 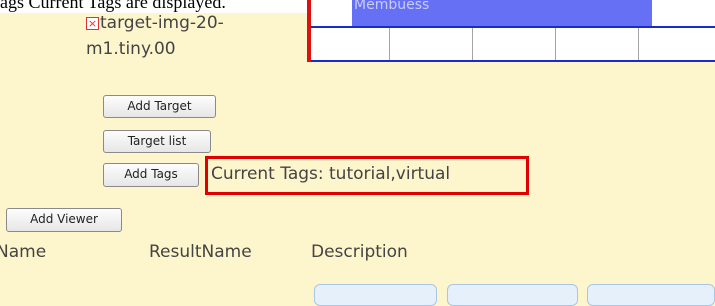 What do you see at coordinates (64, 220) in the screenshot?
I see `add-viewer-button: Add Viewer` at bounding box center [64, 220].